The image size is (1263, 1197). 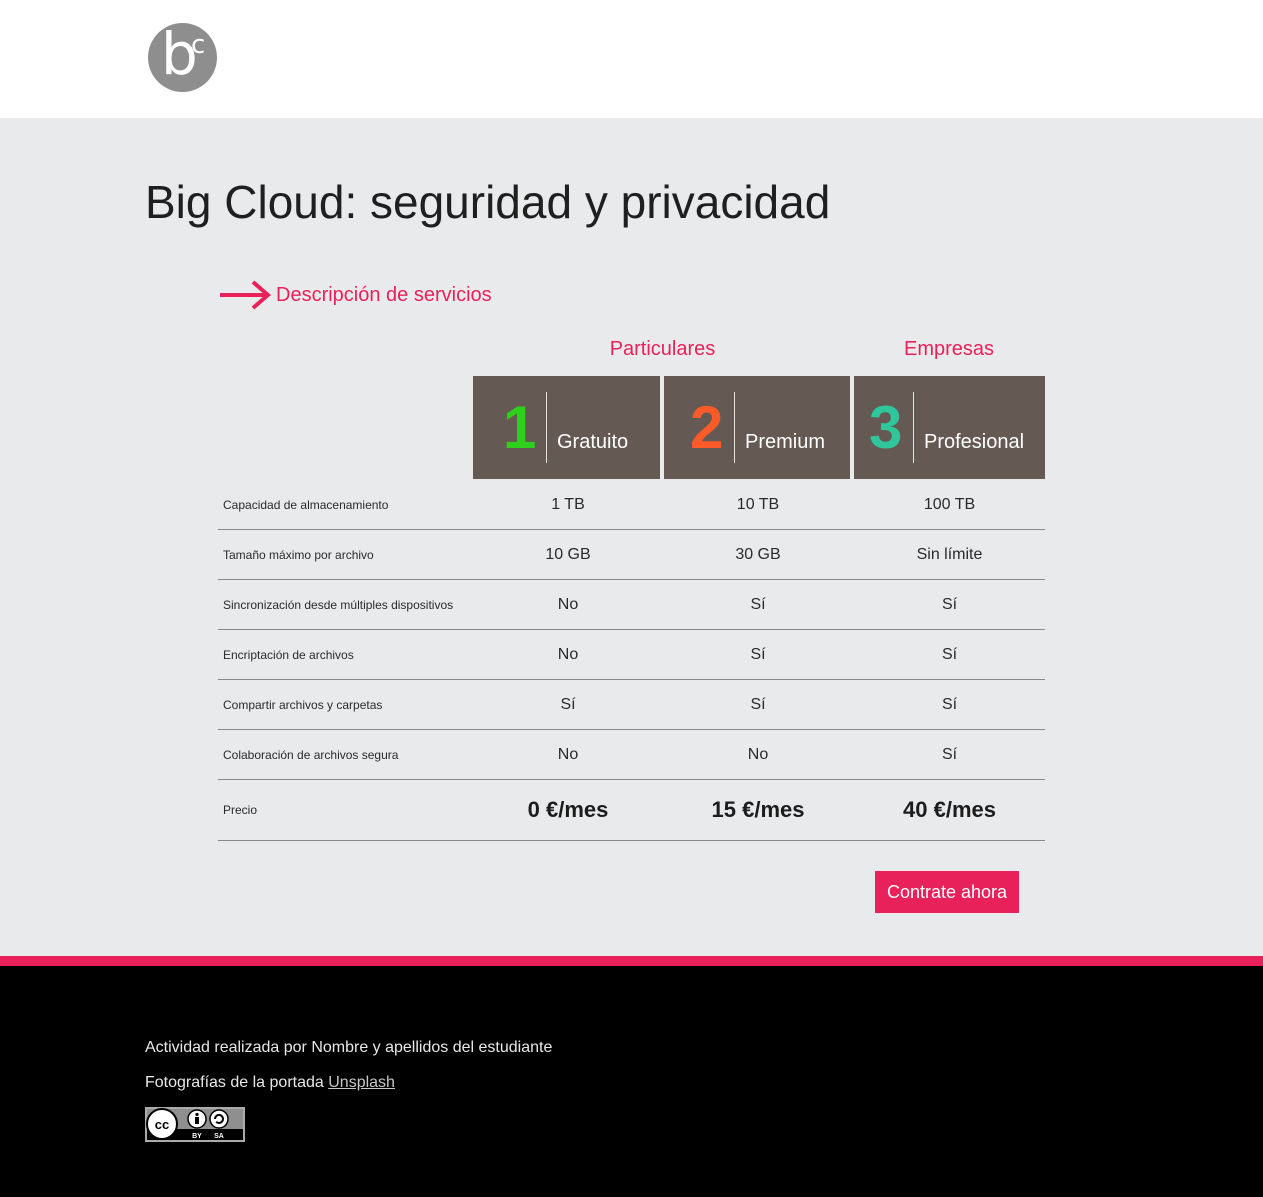 I want to click on cell-free: Sí, so click(x=568, y=704).